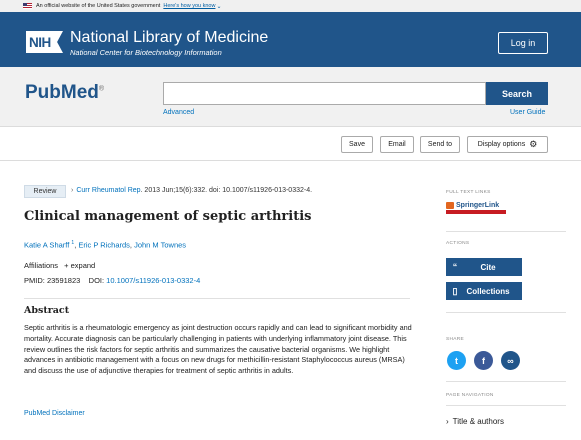 This screenshot has height=440, width=581. Describe the element at coordinates (169, 37) in the screenshot. I see `nlm-title: National Library of Medicine` at that location.